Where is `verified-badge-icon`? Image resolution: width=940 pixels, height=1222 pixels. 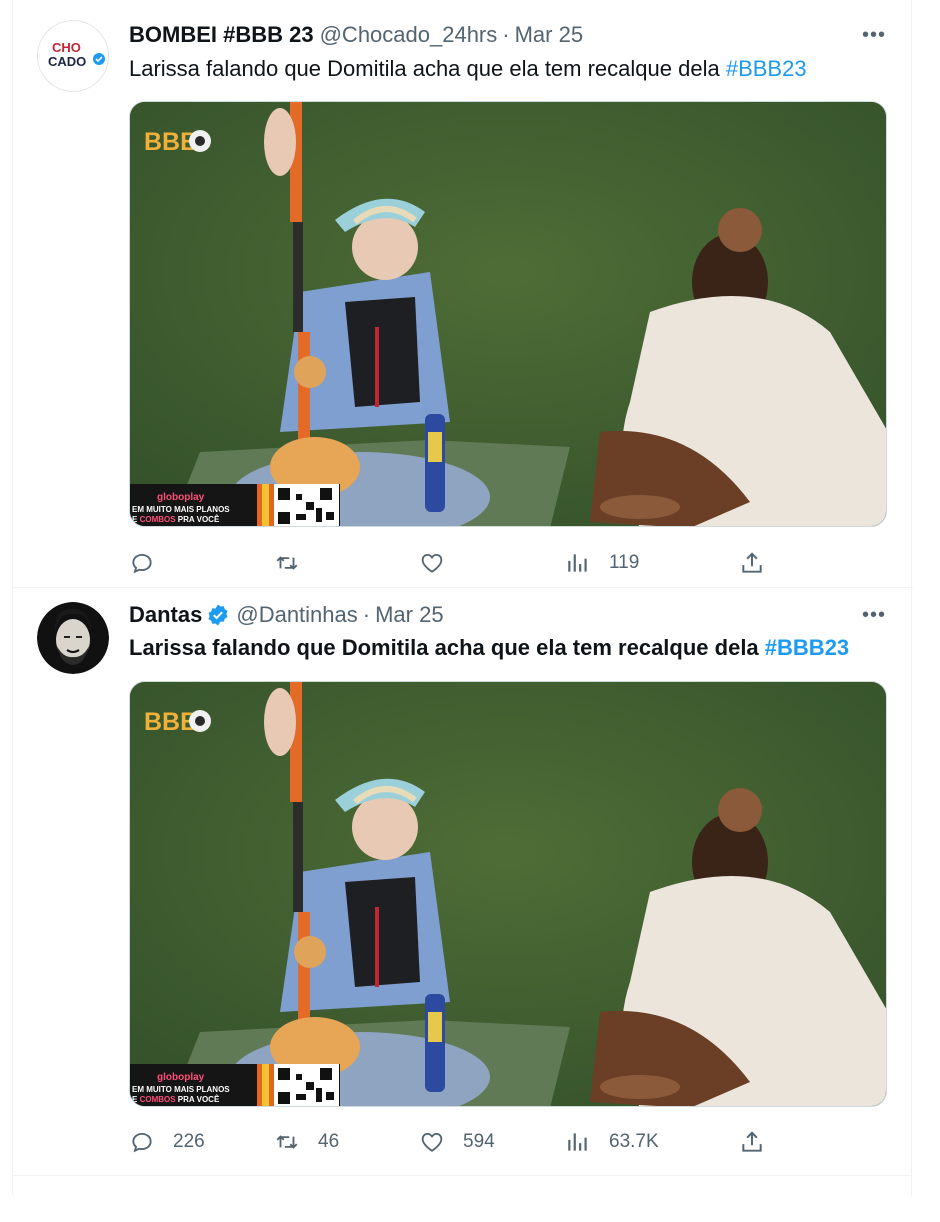 verified-badge-icon is located at coordinates (218, 615).